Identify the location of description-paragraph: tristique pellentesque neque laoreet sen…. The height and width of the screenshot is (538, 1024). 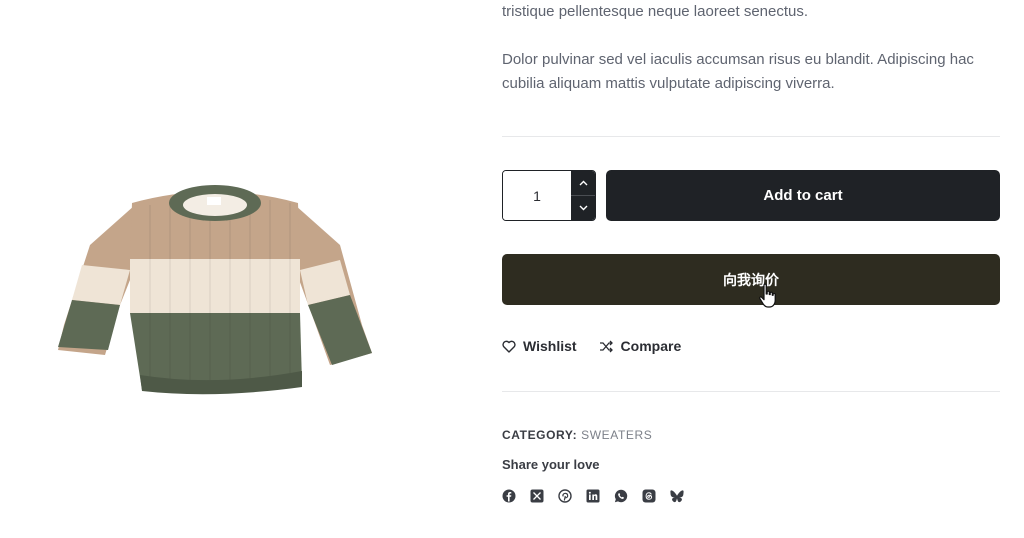
(655, 11).